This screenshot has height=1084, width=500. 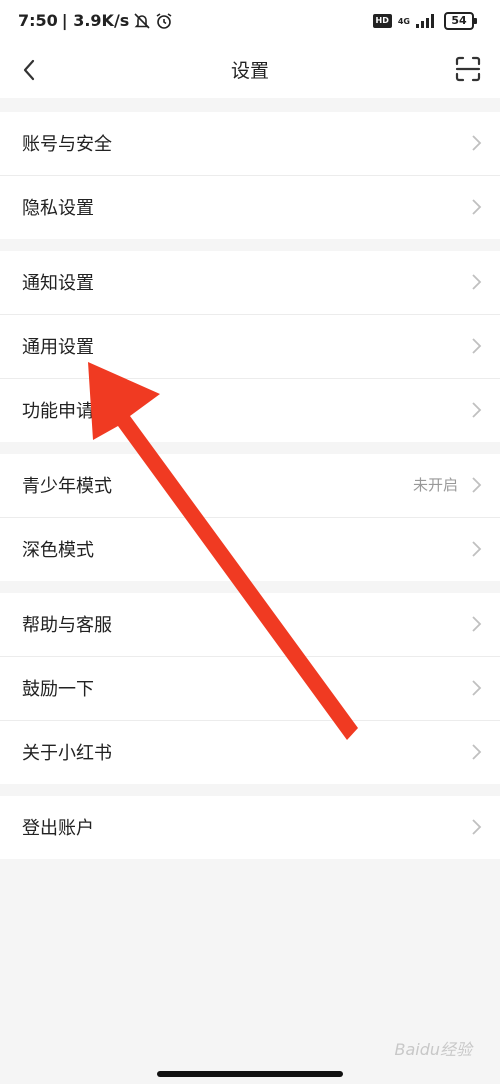 I want to click on row-label: 鼓励一下, so click(x=58, y=689).